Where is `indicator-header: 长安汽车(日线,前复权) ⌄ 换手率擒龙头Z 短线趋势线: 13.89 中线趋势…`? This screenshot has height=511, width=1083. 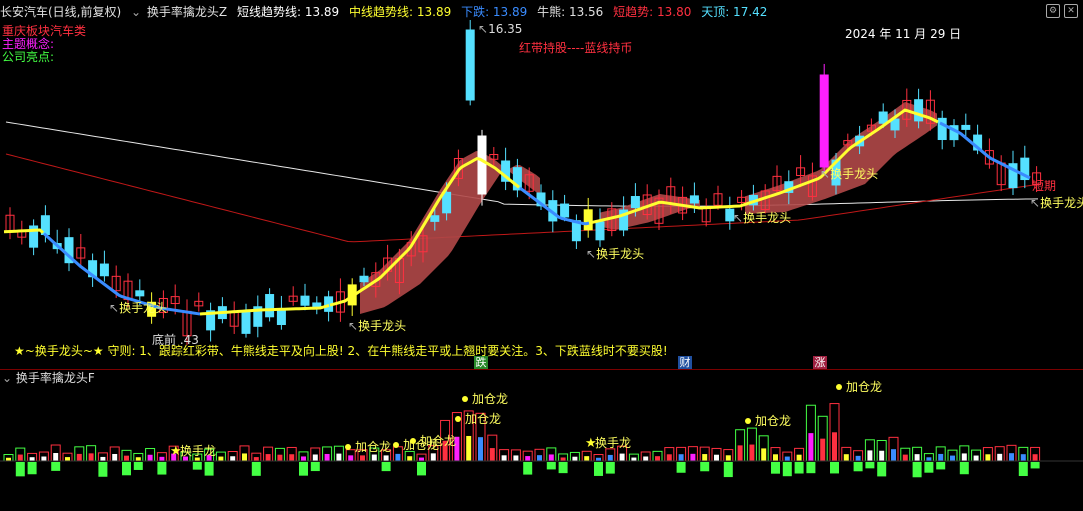
indicator-header: 长安汽车(日线,前复权) ⌄ 换手率擒龙头Z 短线趋势线: 13.89 中线趋势… is located at coordinates (386, 12).